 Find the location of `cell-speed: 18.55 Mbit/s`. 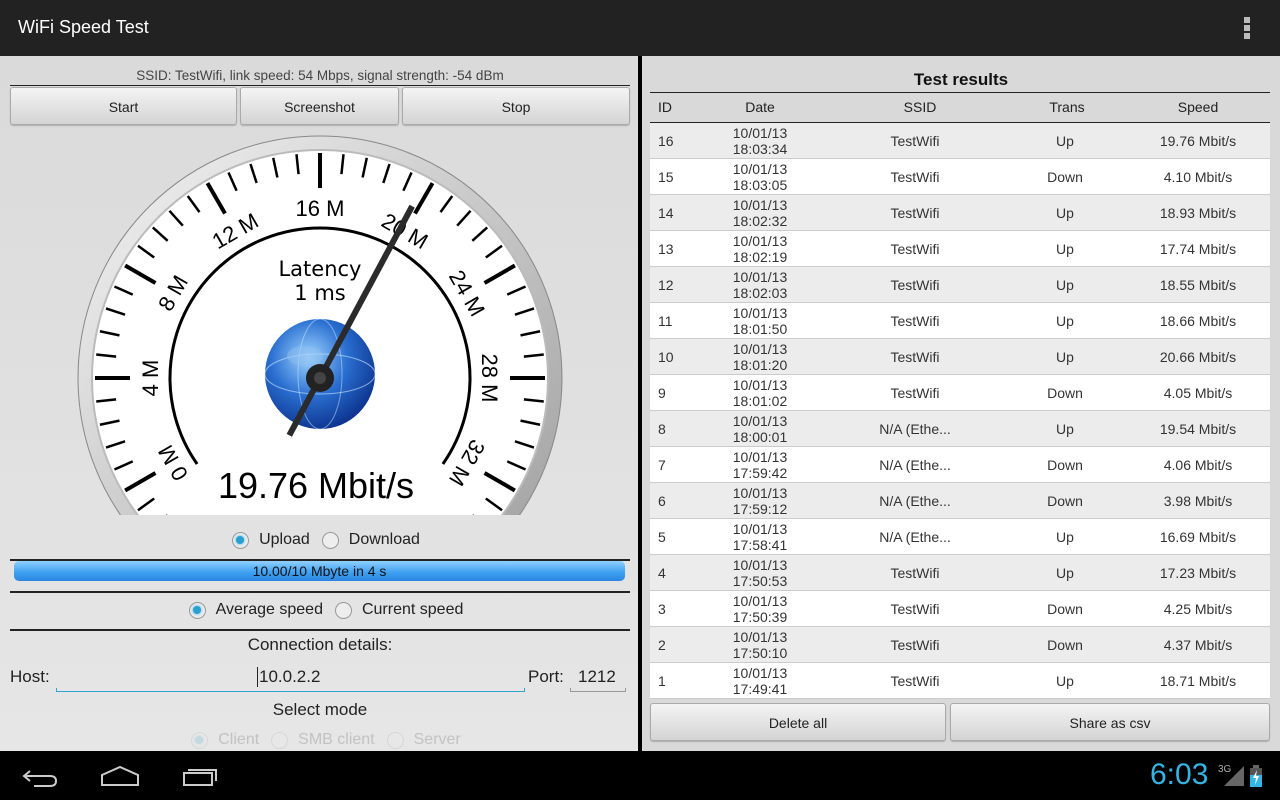

cell-speed: 18.55 Mbit/s is located at coordinates (1198, 285).